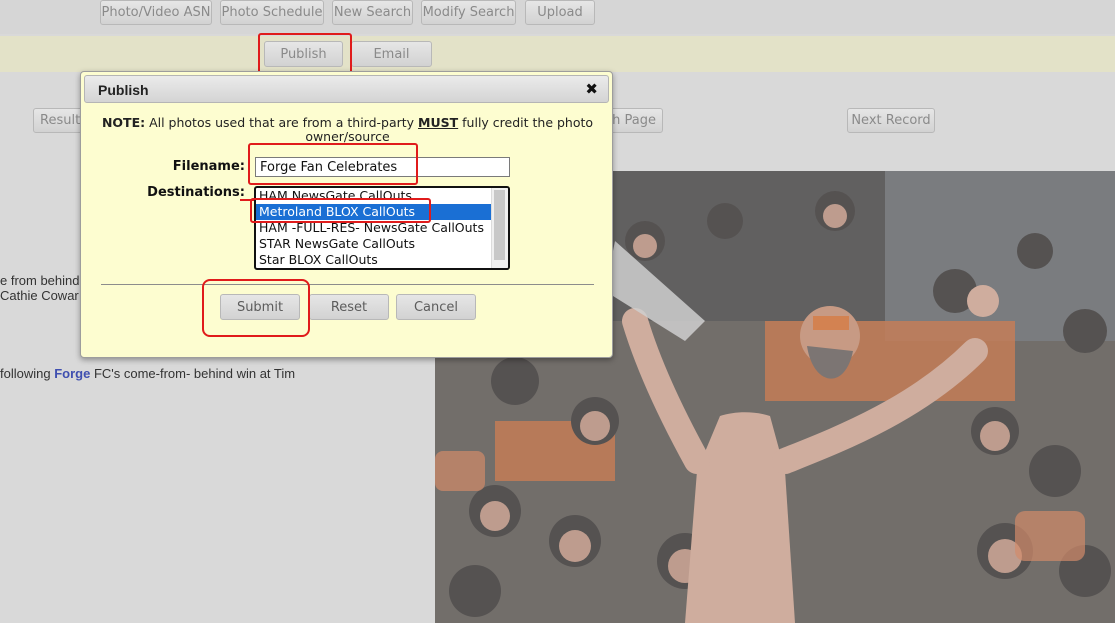 Image resolution: width=1115 pixels, height=623 pixels. What do you see at coordinates (373, 196) in the screenshot?
I see `destination-option: HAM NewsGate CallOuts` at bounding box center [373, 196].